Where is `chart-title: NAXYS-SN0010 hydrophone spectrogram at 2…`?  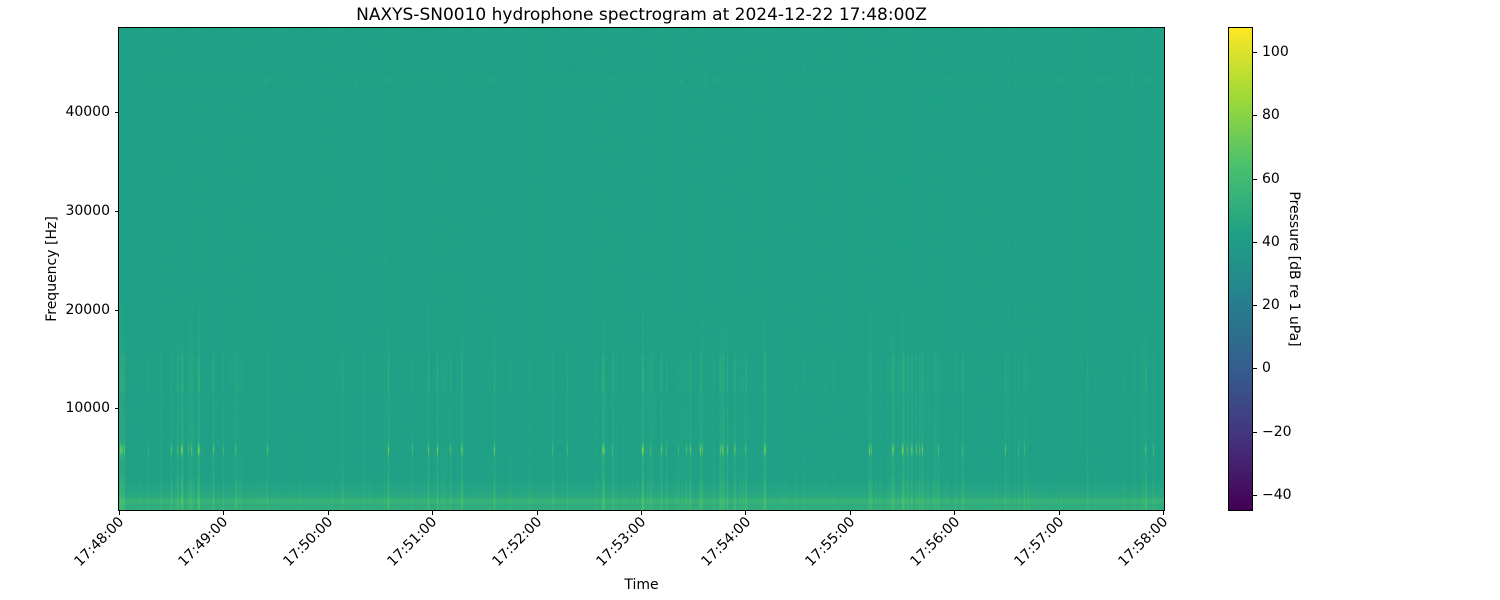
chart-title: NAXYS-SN0010 hydrophone spectrogram at 2… is located at coordinates (641, 15).